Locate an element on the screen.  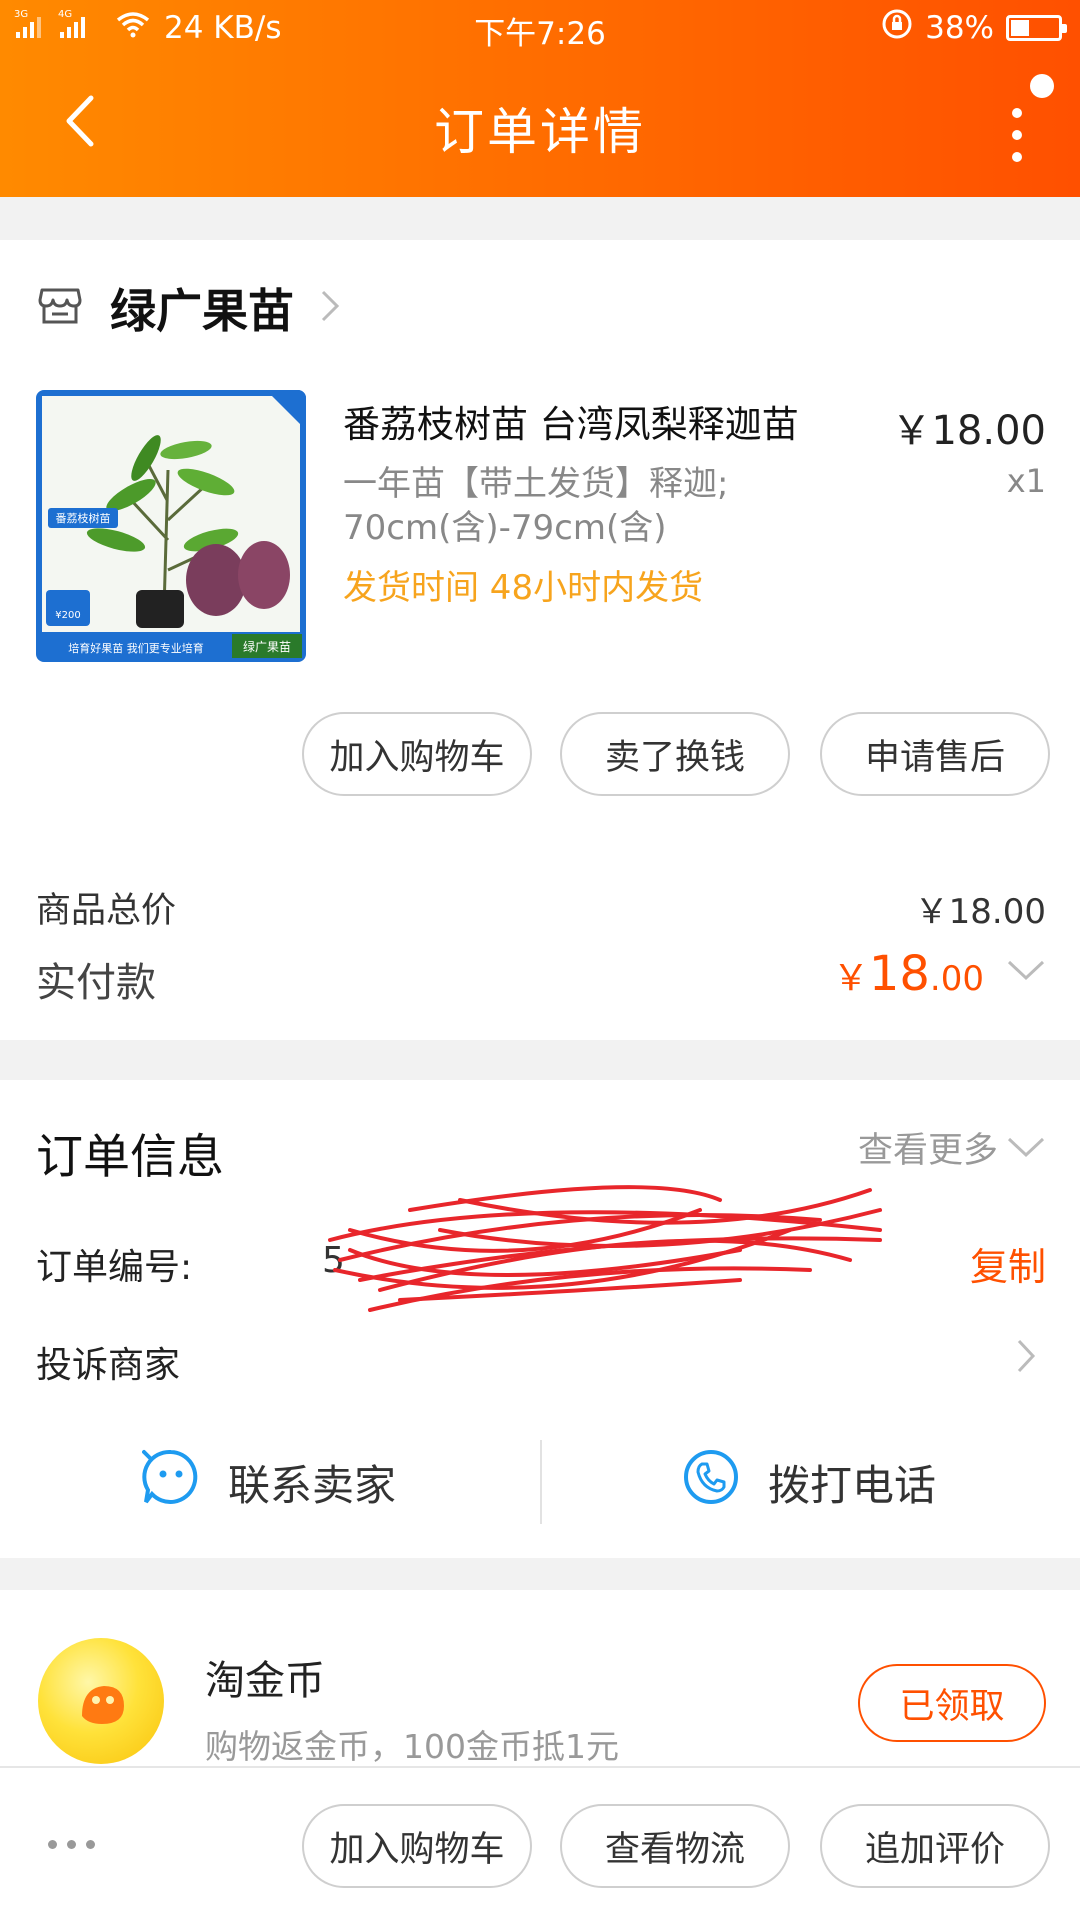
order-number-label: 订单编号: is located at coordinates (114, 1267).